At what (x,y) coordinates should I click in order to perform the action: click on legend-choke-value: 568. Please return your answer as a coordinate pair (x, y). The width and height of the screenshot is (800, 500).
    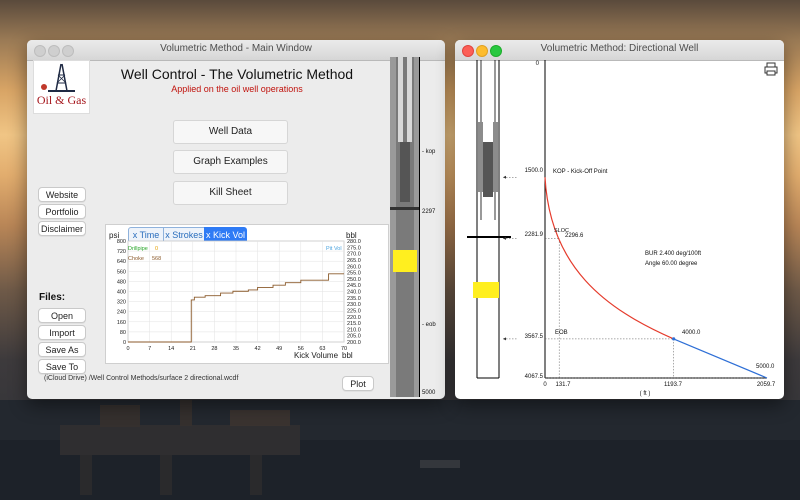
    Looking at the image, I should click on (156, 259).